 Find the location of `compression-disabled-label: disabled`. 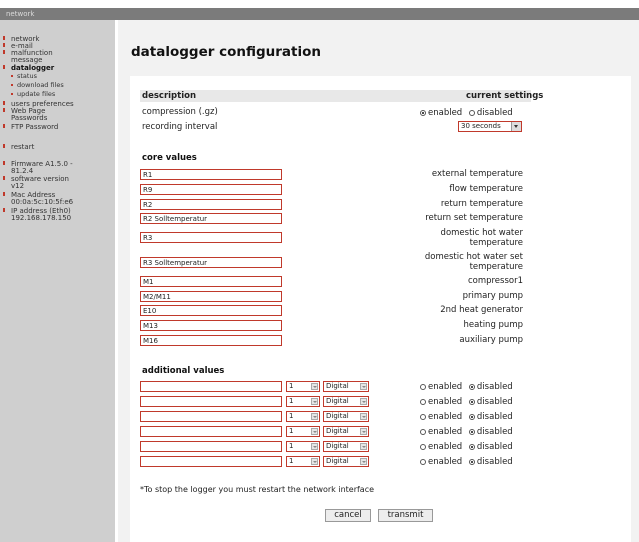

compression-disabled-label: disabled is located at coordinates (494, 113).